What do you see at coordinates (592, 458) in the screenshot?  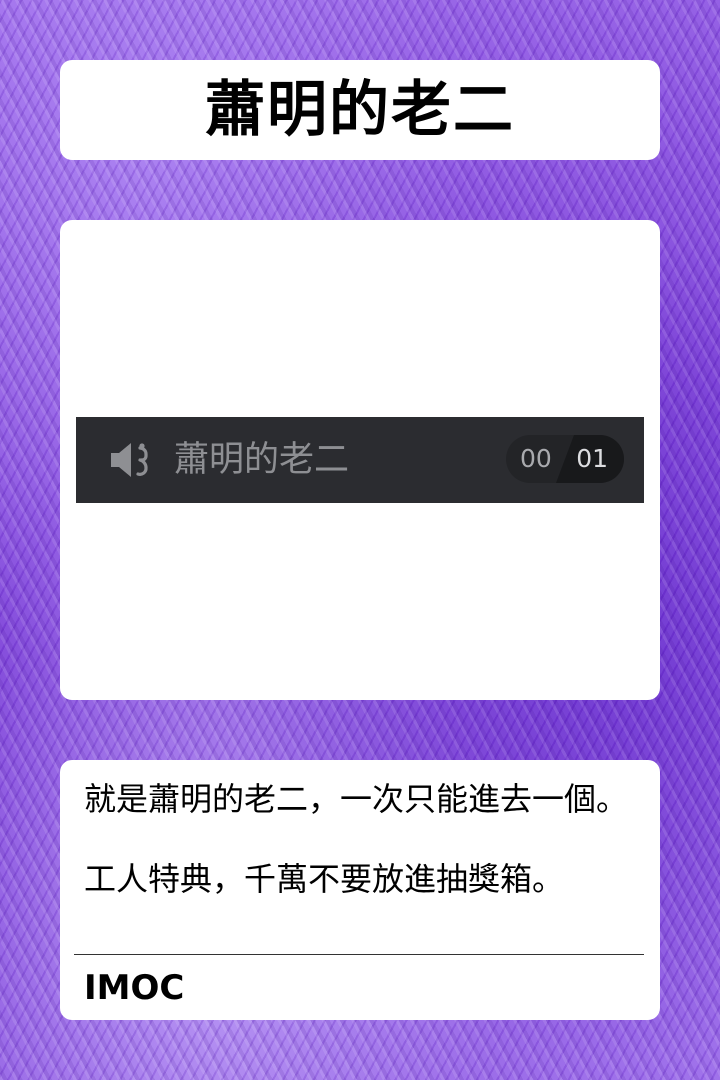 I see `total-time: 01` at bounding box center [592, 458].